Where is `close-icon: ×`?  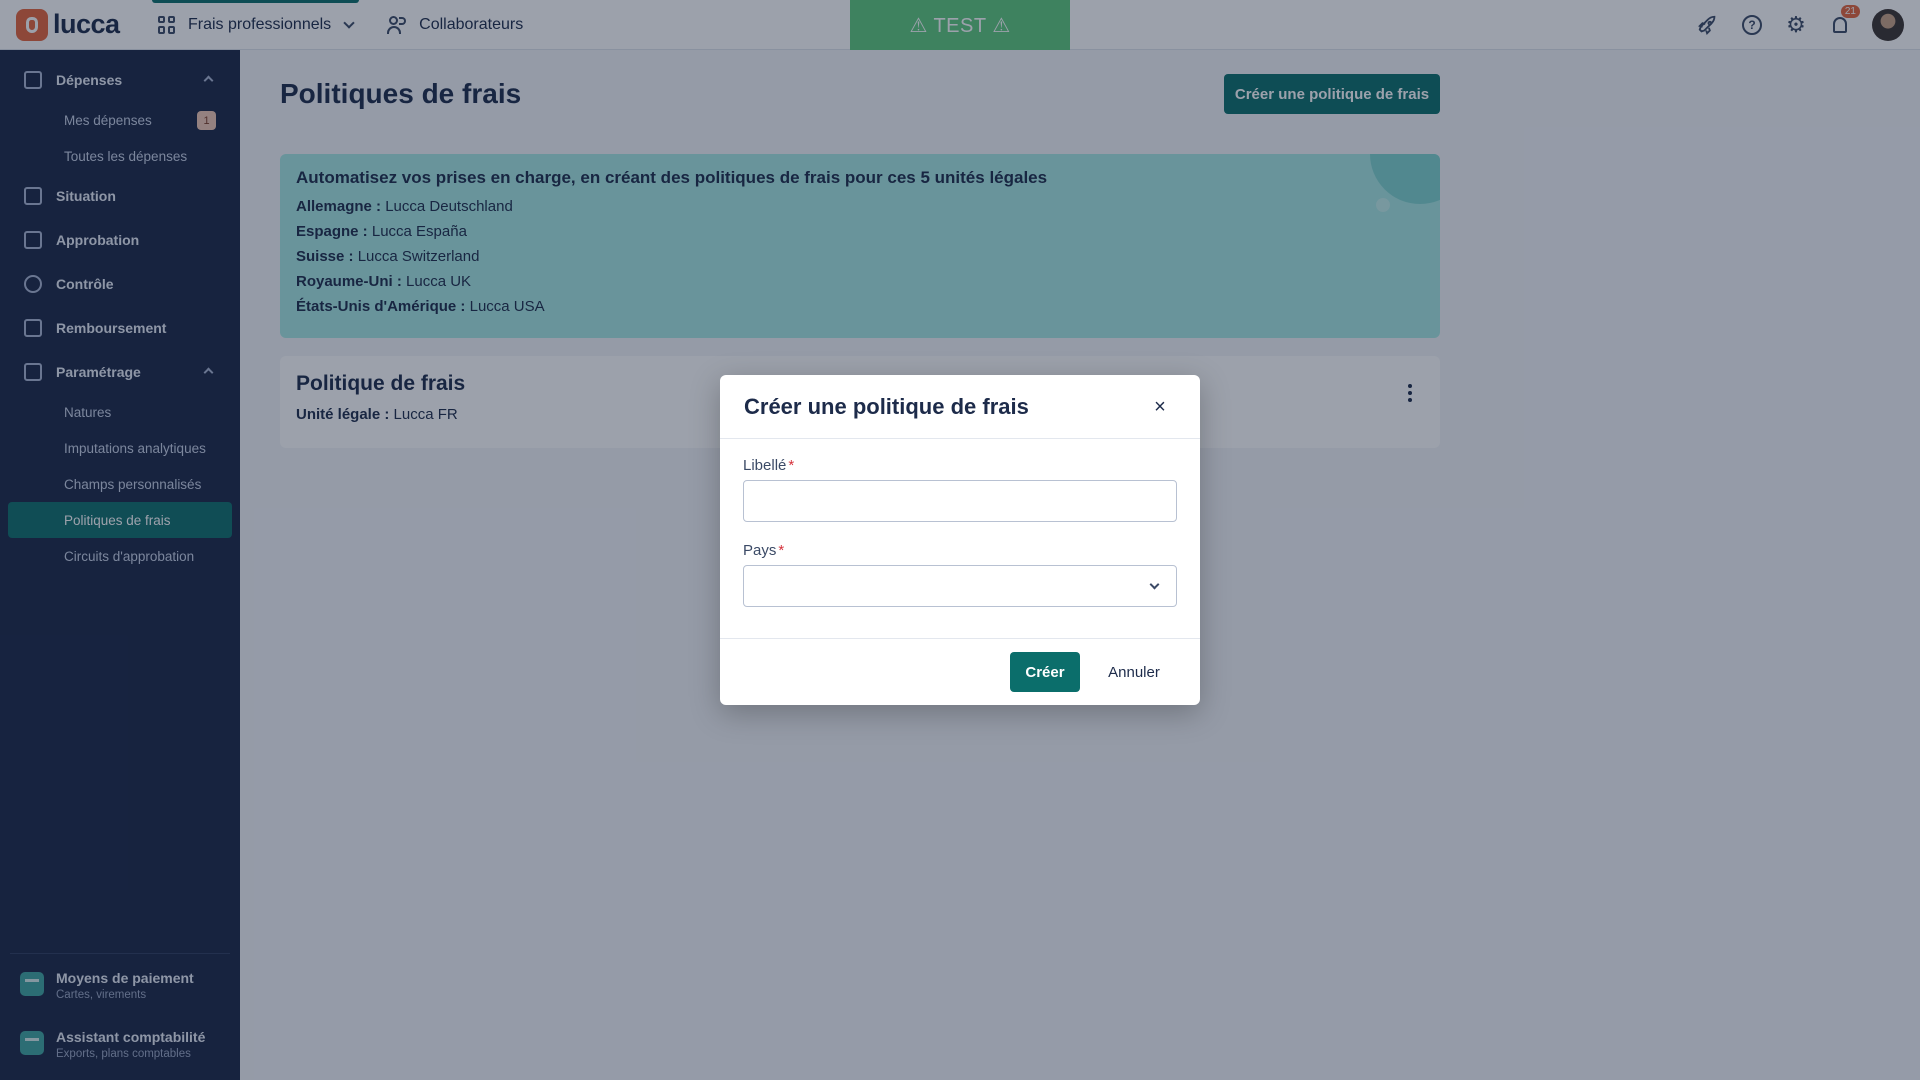
close-icon: × is located at coordinates (1160, 407).